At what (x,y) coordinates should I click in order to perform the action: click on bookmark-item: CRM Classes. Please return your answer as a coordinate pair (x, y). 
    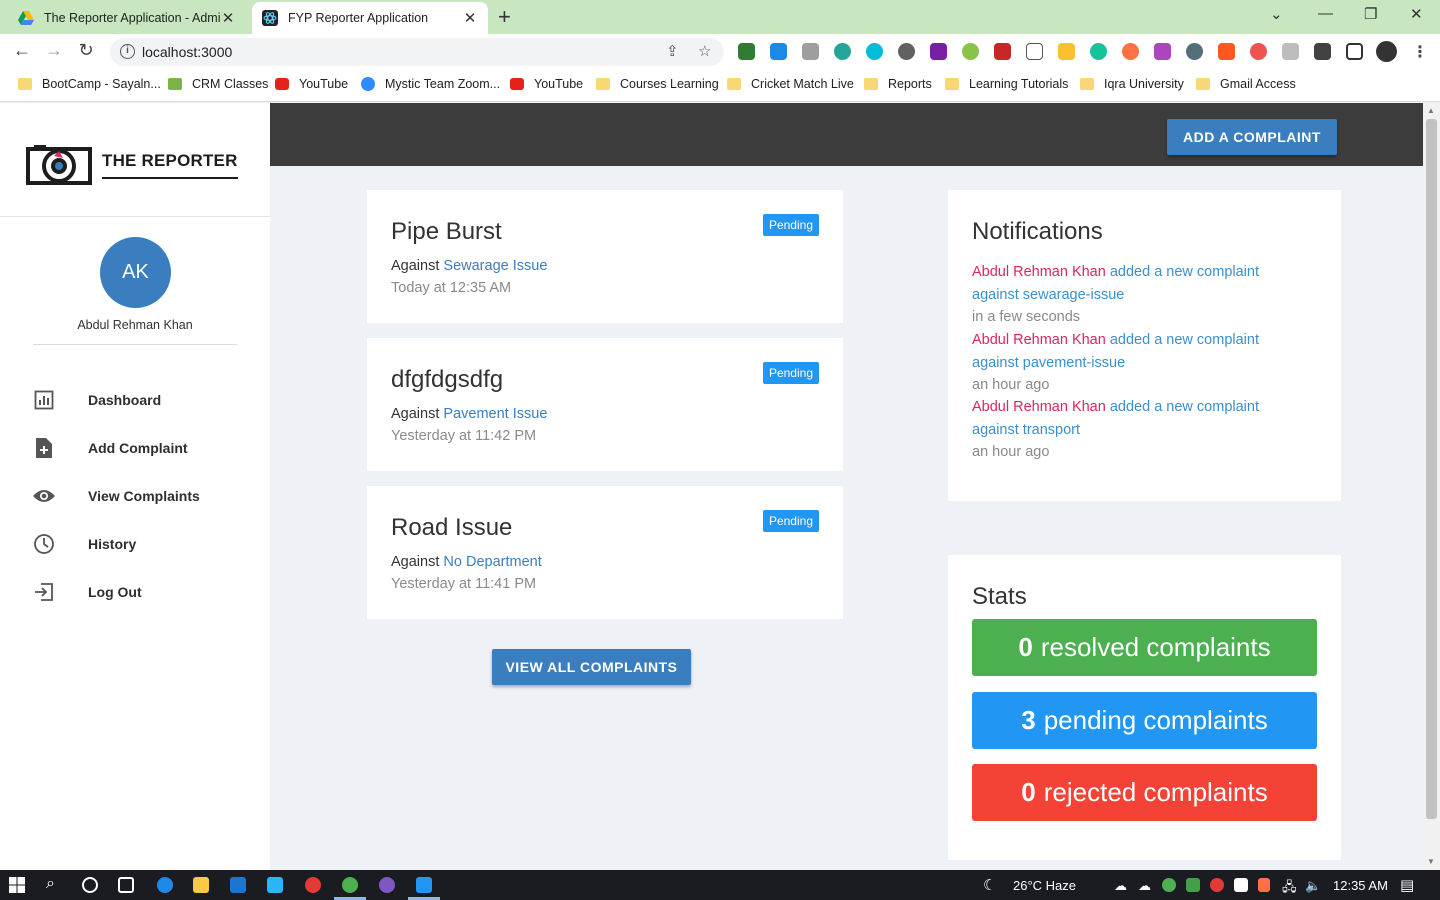
    Looking at the image, I should click on (218, 84).